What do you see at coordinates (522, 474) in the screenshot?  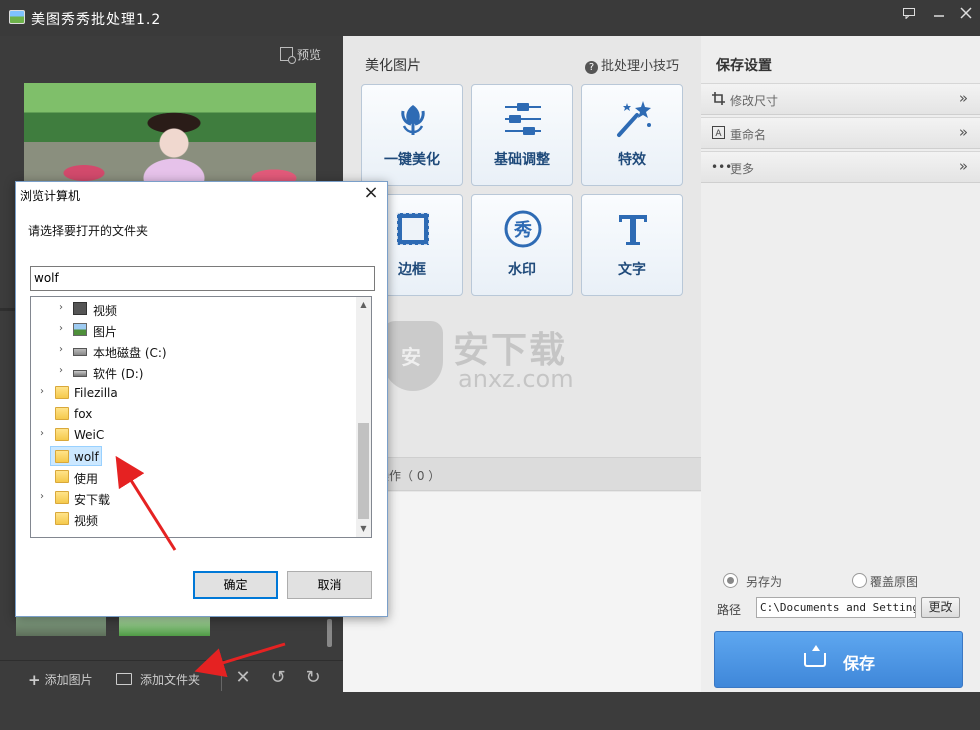 I see `operations-bar: 操作（ 0 ）` at bounding box center [522, 474].